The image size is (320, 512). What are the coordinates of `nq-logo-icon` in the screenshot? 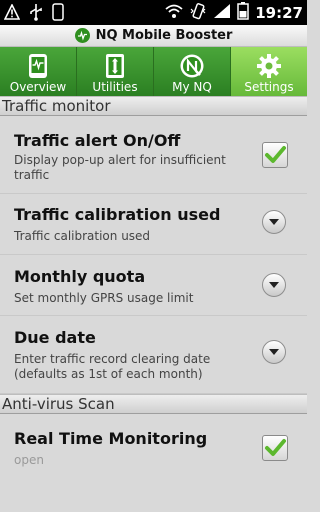 It's located at (192, 66).